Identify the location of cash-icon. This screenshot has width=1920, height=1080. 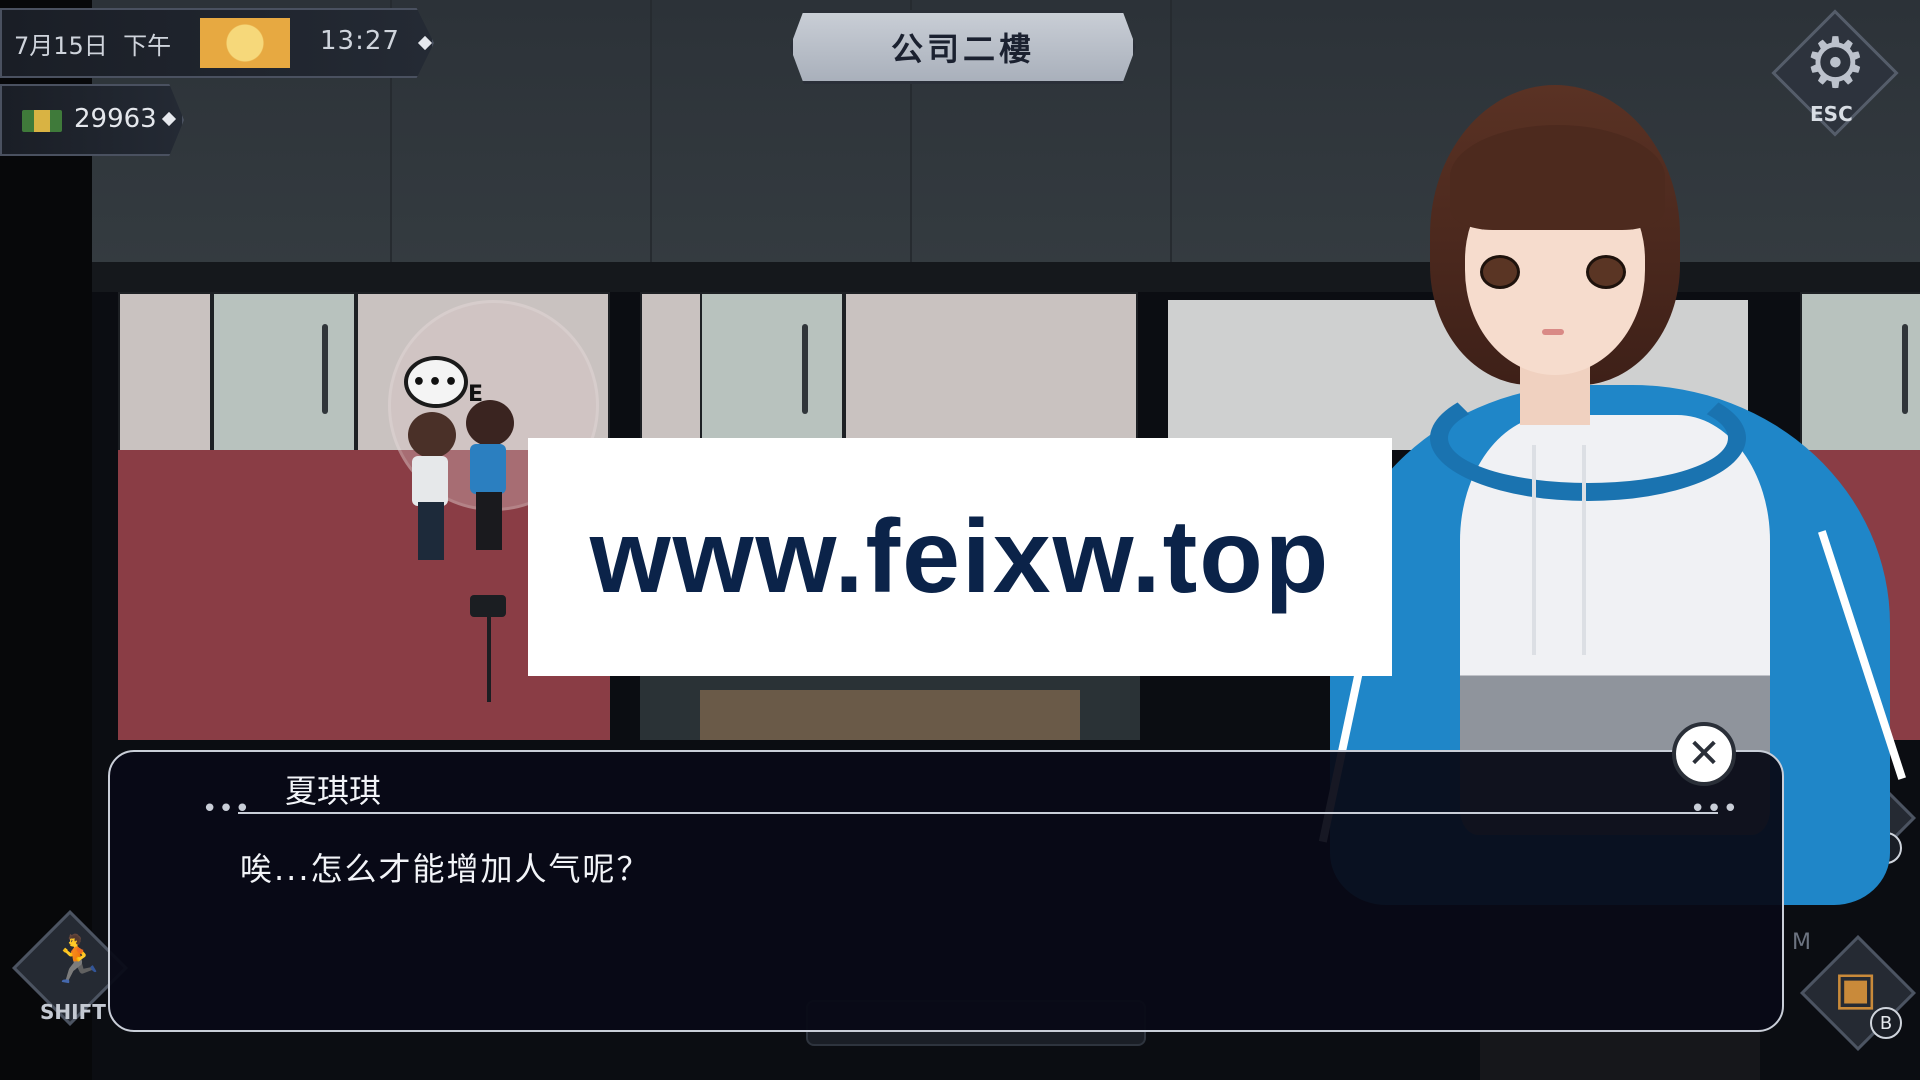
(42, 121).